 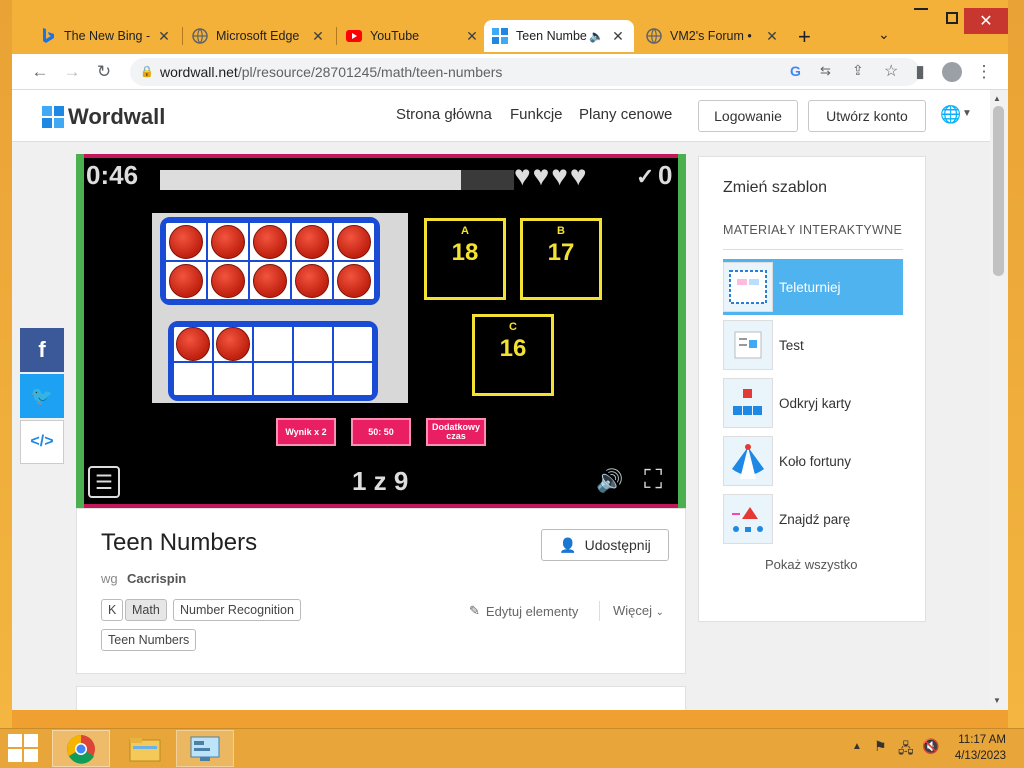 What do you see at coordinates (306, 432) in the screenshot?
I see `powerup-double-score: Wynik x 2` at bounding box center [306, 432].